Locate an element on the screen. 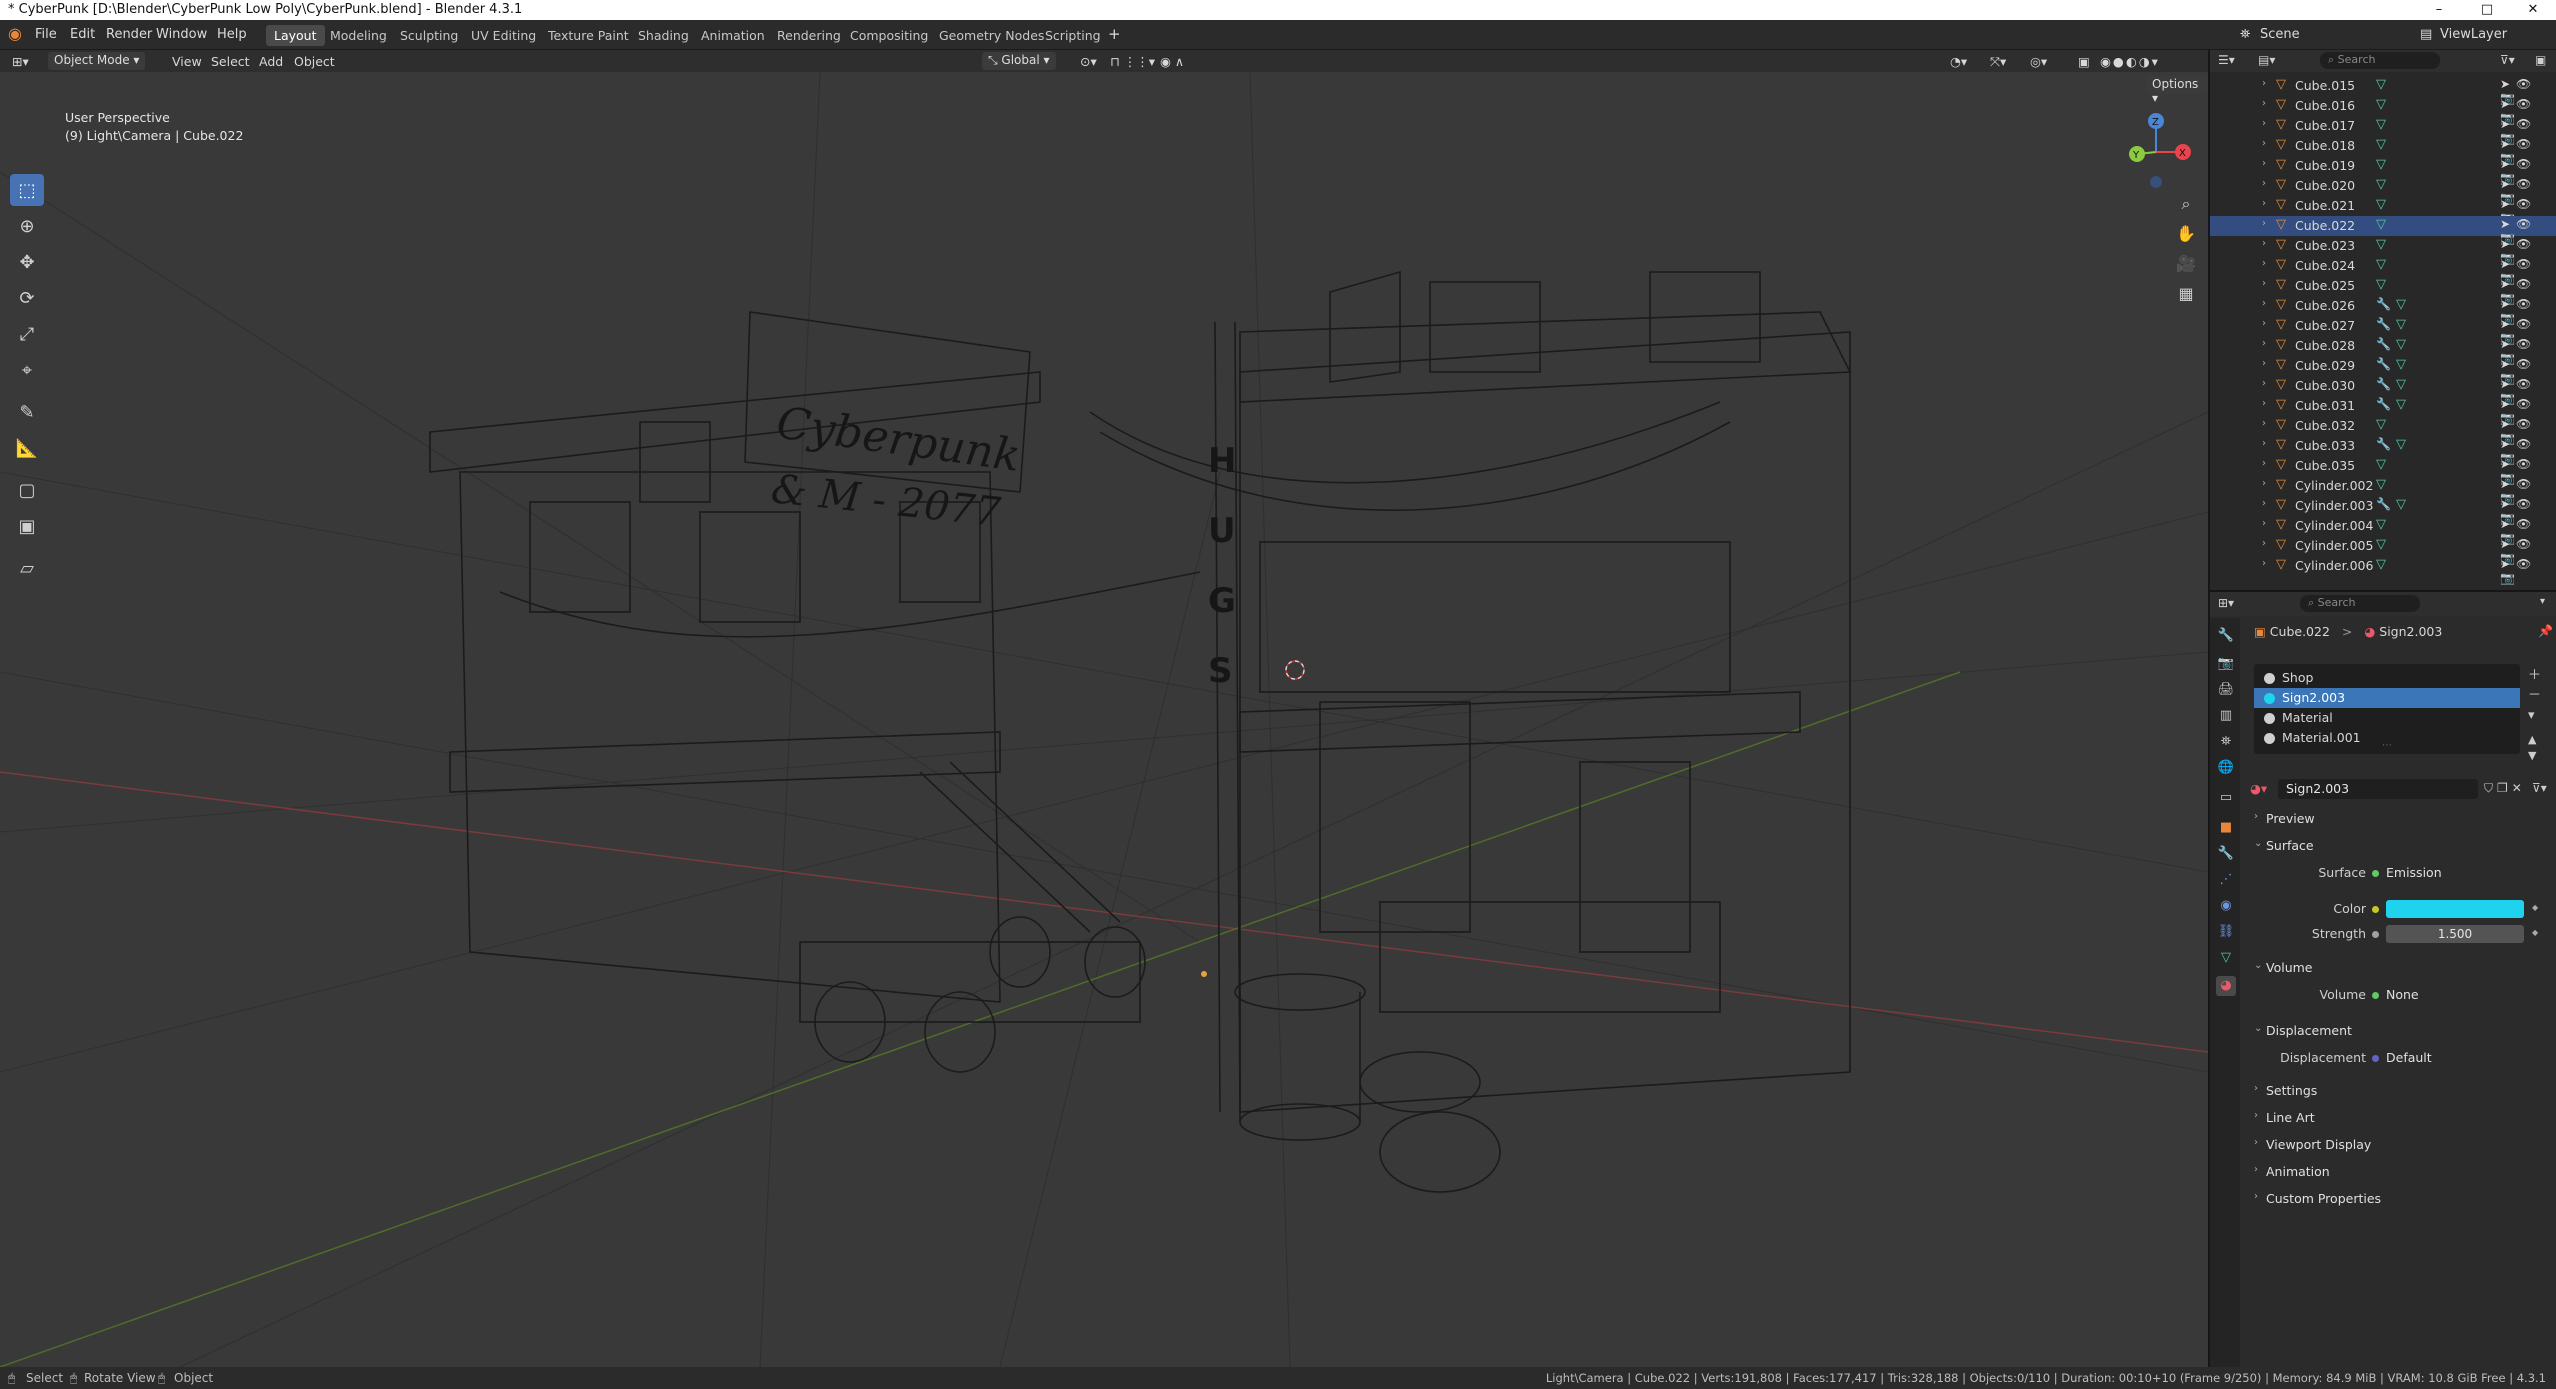  outliner-item: › ▽ Cube.019 ▽ ➤👁📷 is located at coordinates (2383, 170).